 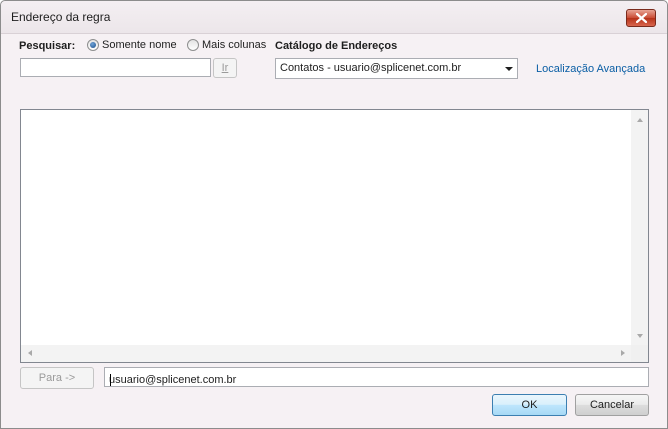 What do you see at coordinates (234, 45) in the screenshot?
I see `radio-more-columns-label: Mais colunas` at bounding box center [234, 45].